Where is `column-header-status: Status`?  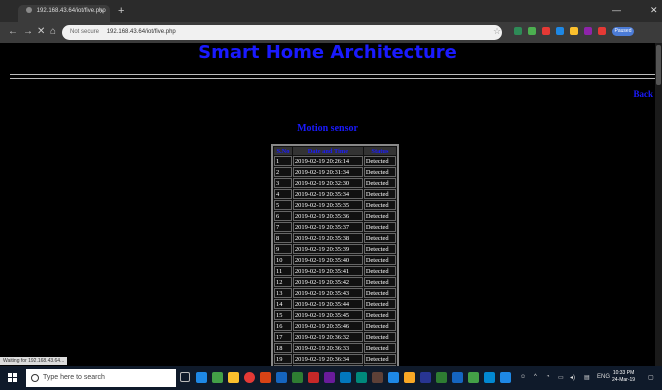
column-header-status: Status is located at coordinates (379, 151).